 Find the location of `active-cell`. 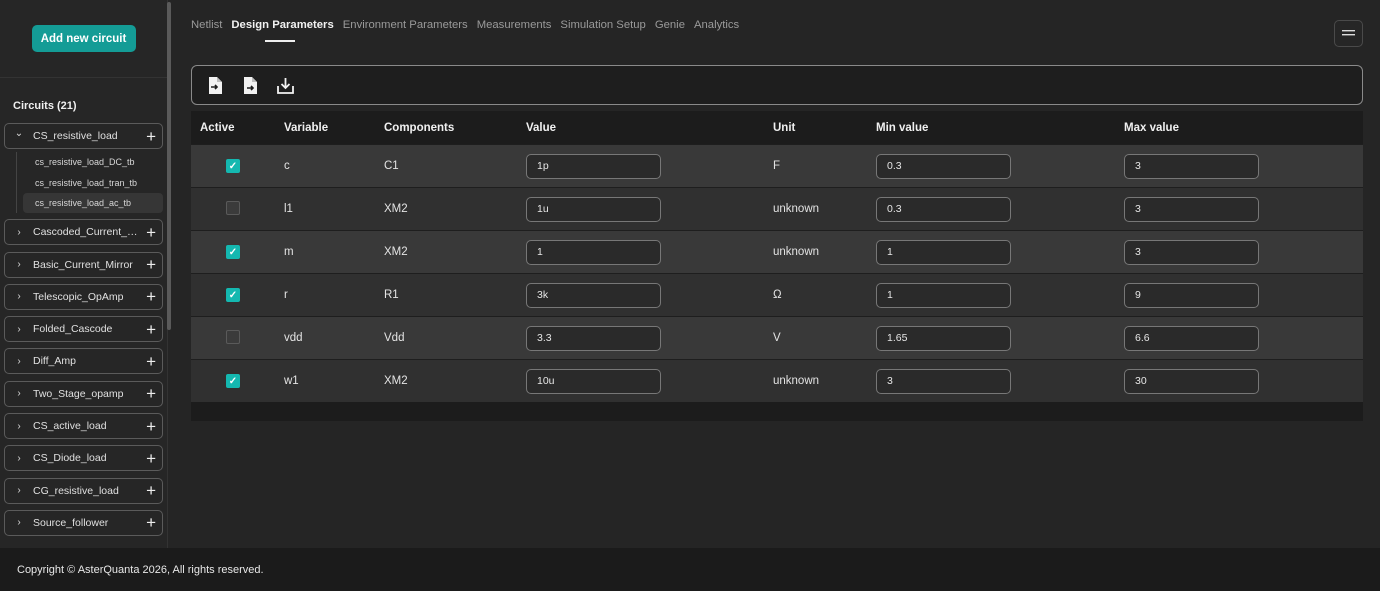

active-cell is located at coordinates (237, 338).